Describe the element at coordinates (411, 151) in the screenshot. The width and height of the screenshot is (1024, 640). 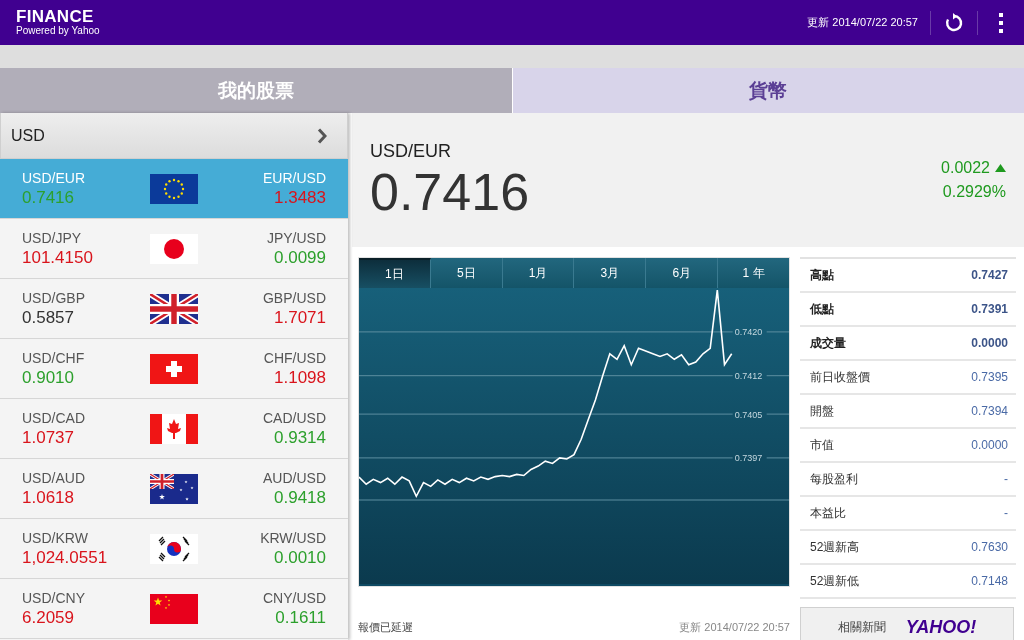
I see `currency-pair-title: USD/EUR` at that location.